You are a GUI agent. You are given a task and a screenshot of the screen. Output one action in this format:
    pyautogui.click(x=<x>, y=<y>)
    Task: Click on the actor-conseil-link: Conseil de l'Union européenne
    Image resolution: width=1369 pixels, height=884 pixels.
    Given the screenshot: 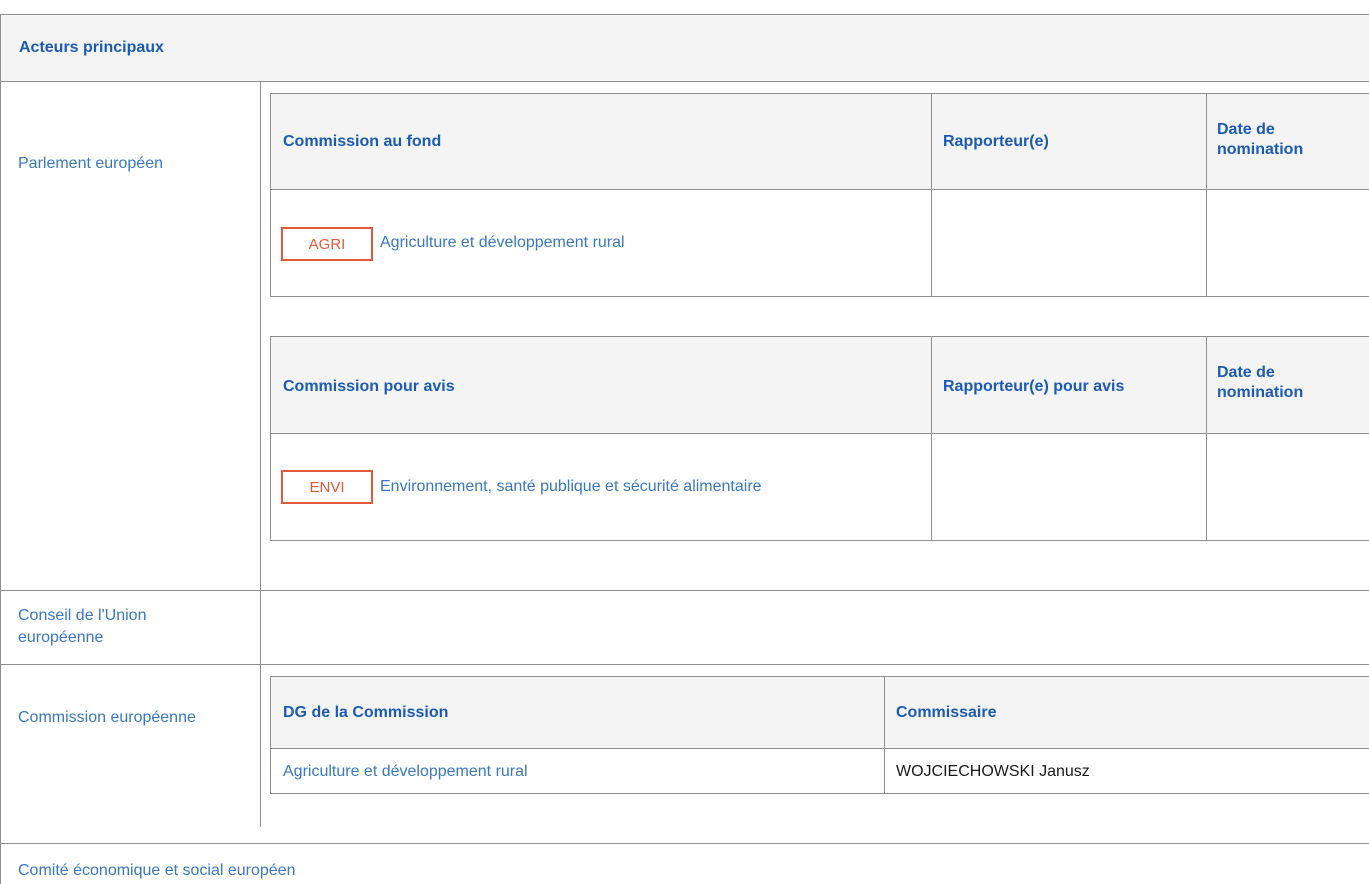 What is the action you would take?
    pyautogui.click(x=118, y=627)
    